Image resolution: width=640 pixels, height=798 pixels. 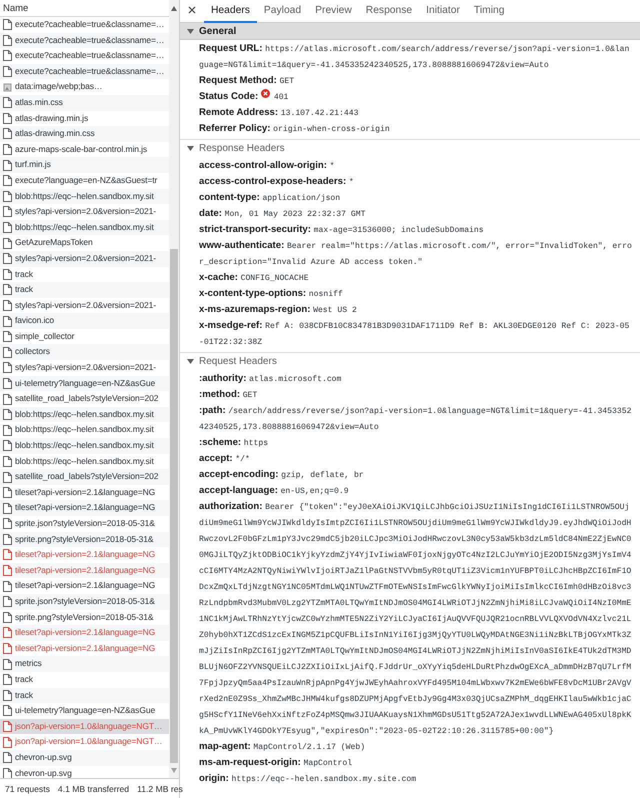 I want to click on header-line: Request URL: https://atlas.microsoft.com/search/address/reverse/json?api-version=1.0&language=NGT&limit=1&query=-41.345335242340525,173.80888816069472&view=Auto, so click(x=414, y=57).